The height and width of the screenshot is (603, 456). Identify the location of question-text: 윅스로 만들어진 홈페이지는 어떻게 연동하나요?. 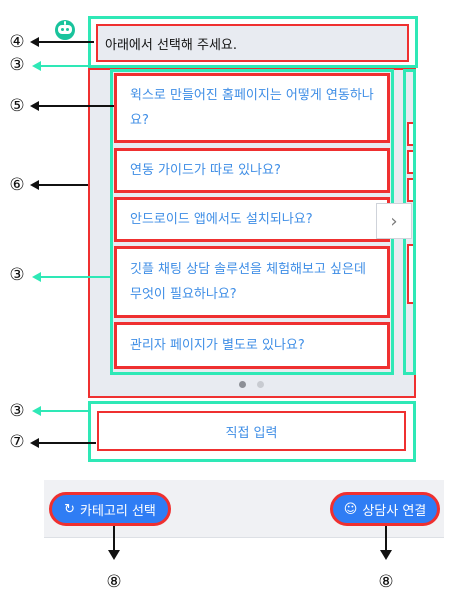
(252, 108).